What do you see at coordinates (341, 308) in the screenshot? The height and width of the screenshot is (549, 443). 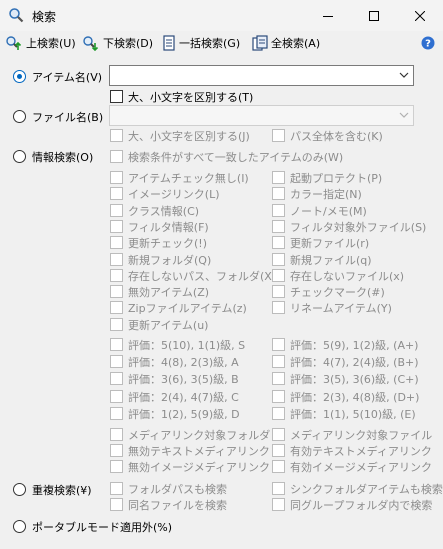 I see `info-right-label: リネームアイテム(Y)` at bounding box center [341, 308].